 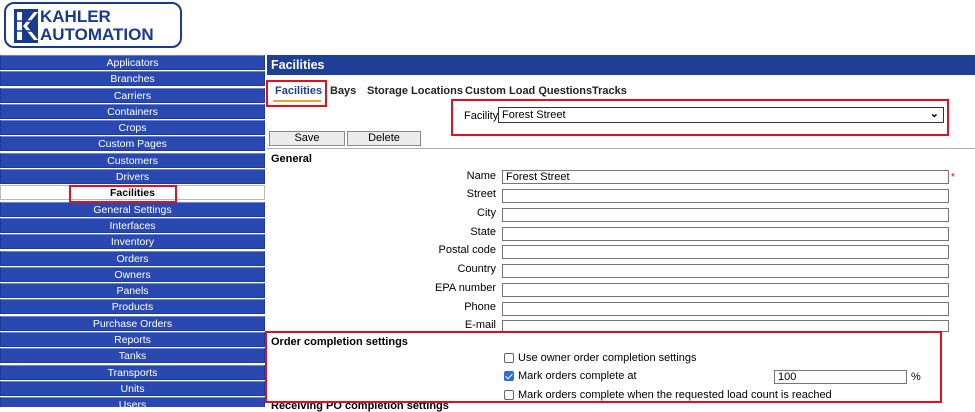 I want to click on logo-line-1: KAHLER, so click(x=75, y=16).